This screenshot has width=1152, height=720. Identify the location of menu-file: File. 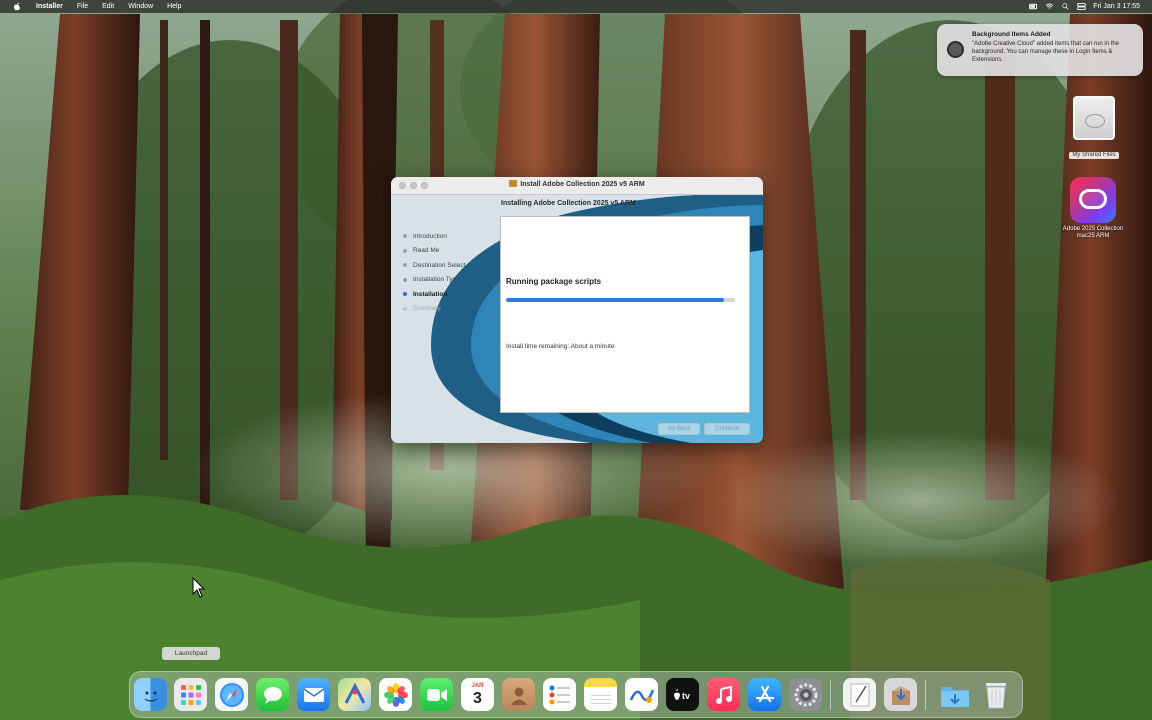
(82, 6).